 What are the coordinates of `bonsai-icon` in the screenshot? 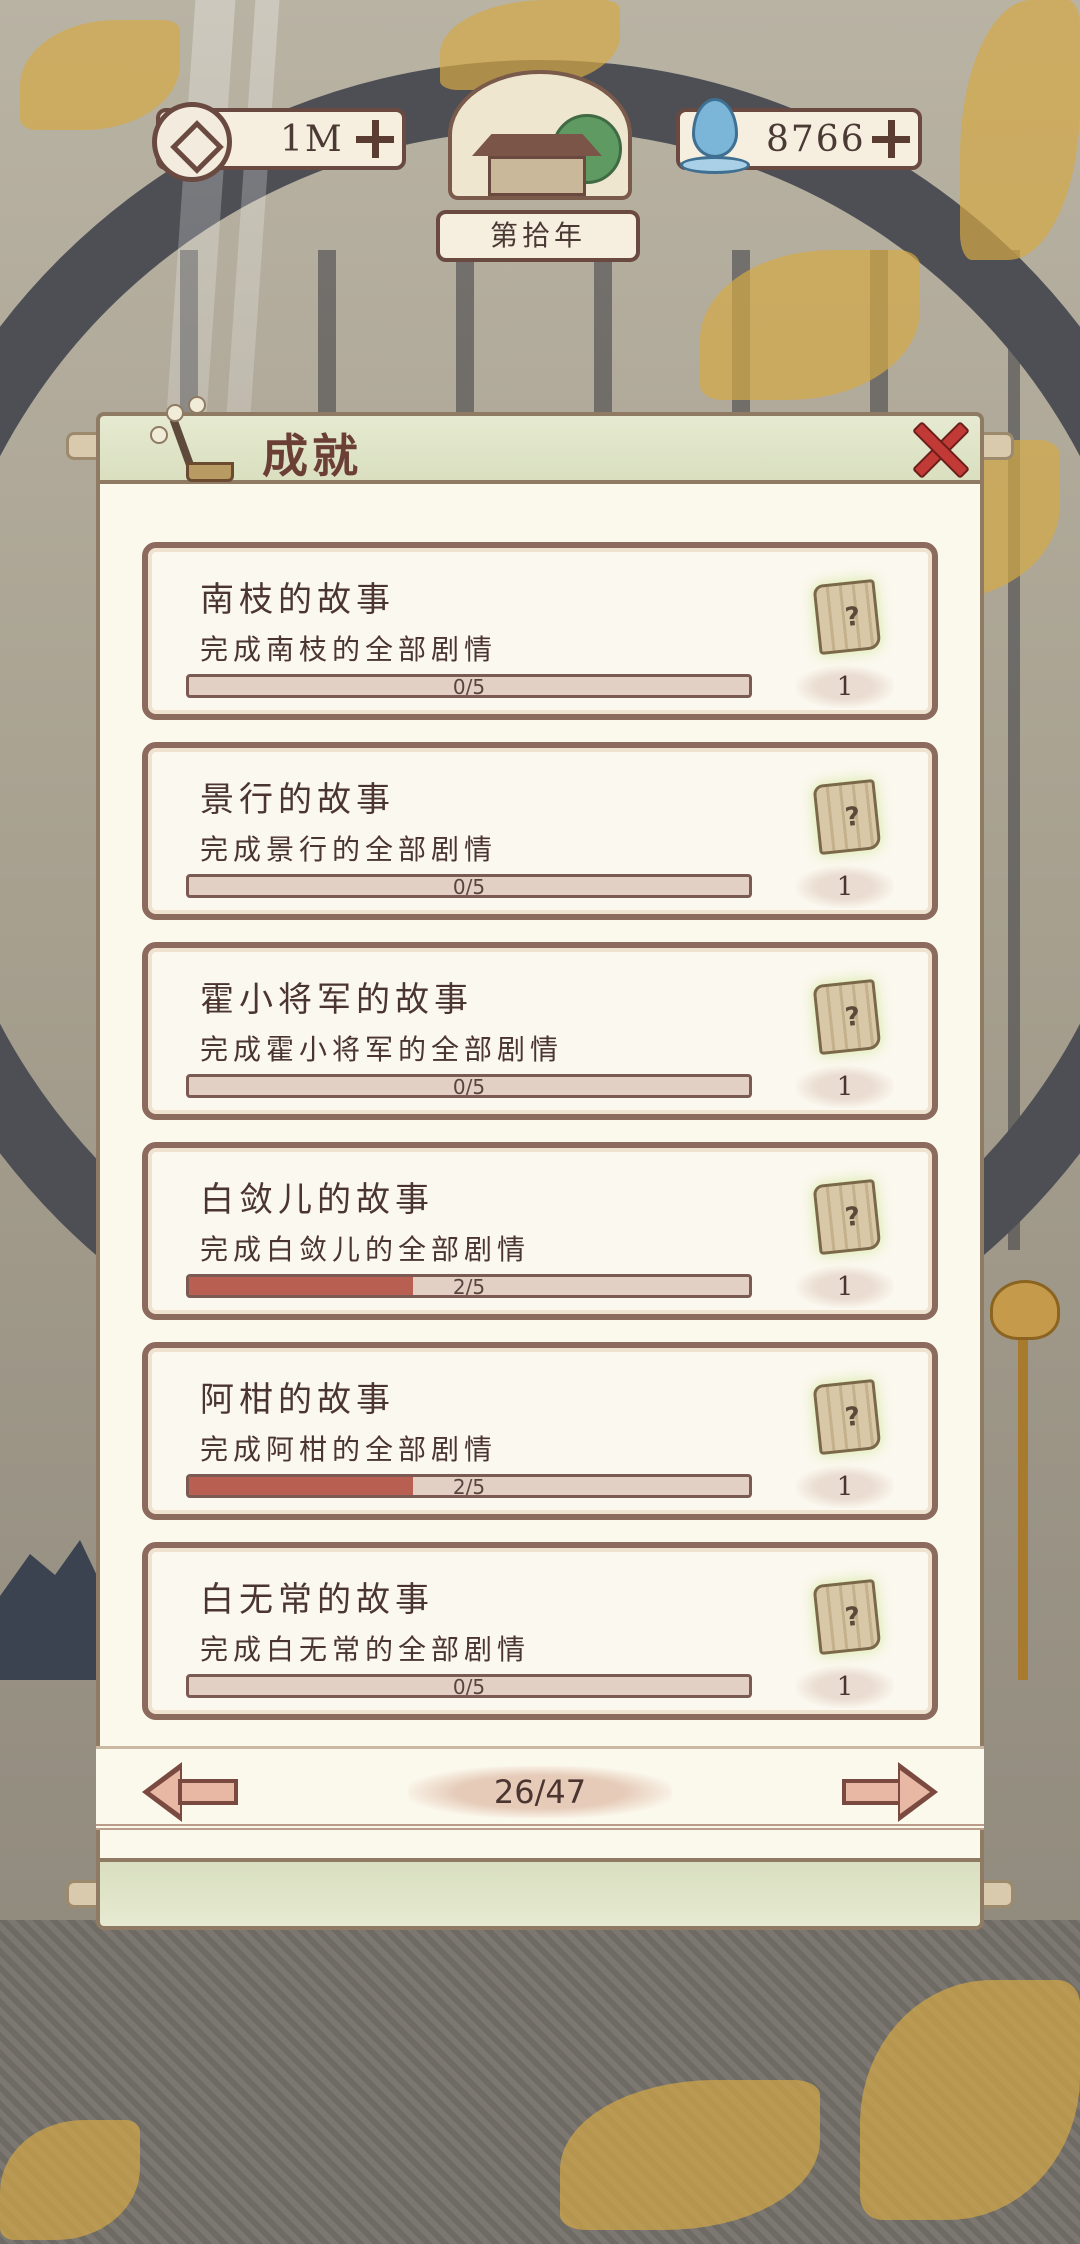 It's located at (180, 444).